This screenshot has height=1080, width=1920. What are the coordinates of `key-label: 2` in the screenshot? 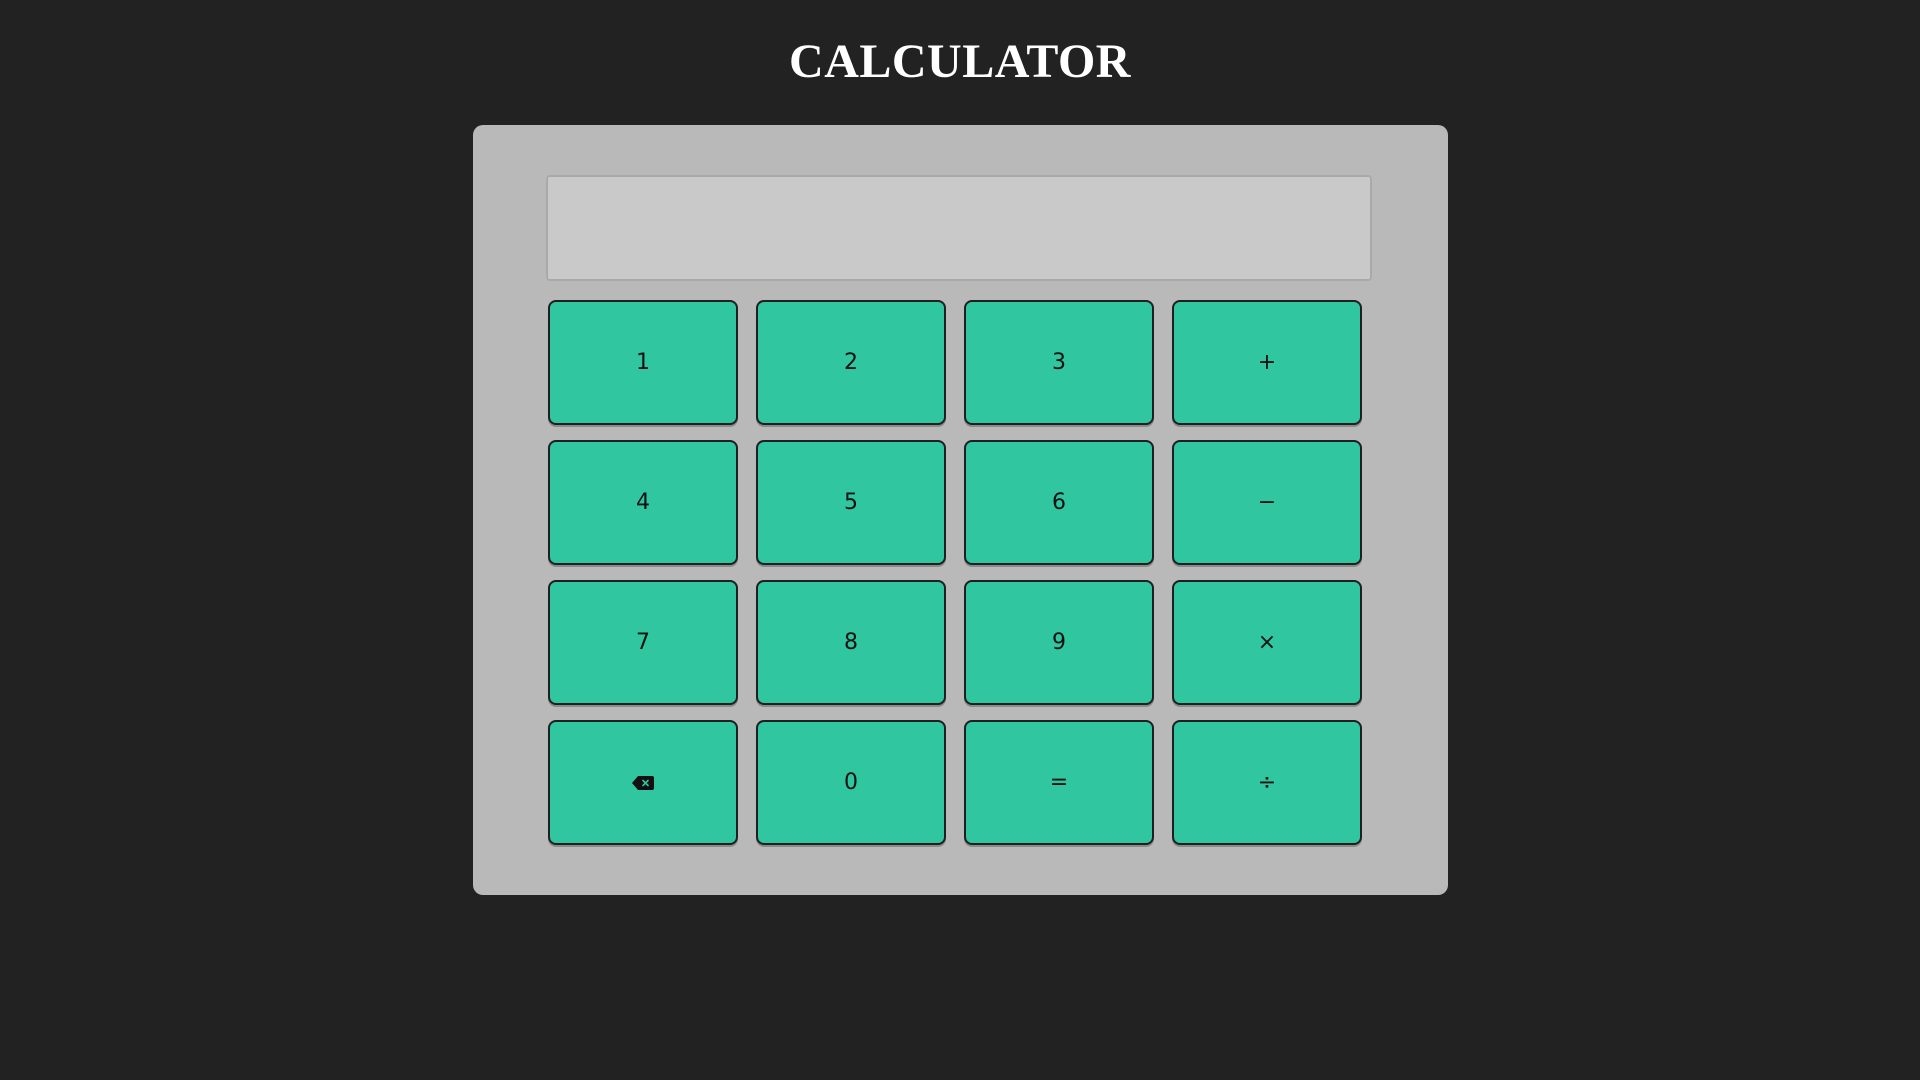 It's located at (851, 362).